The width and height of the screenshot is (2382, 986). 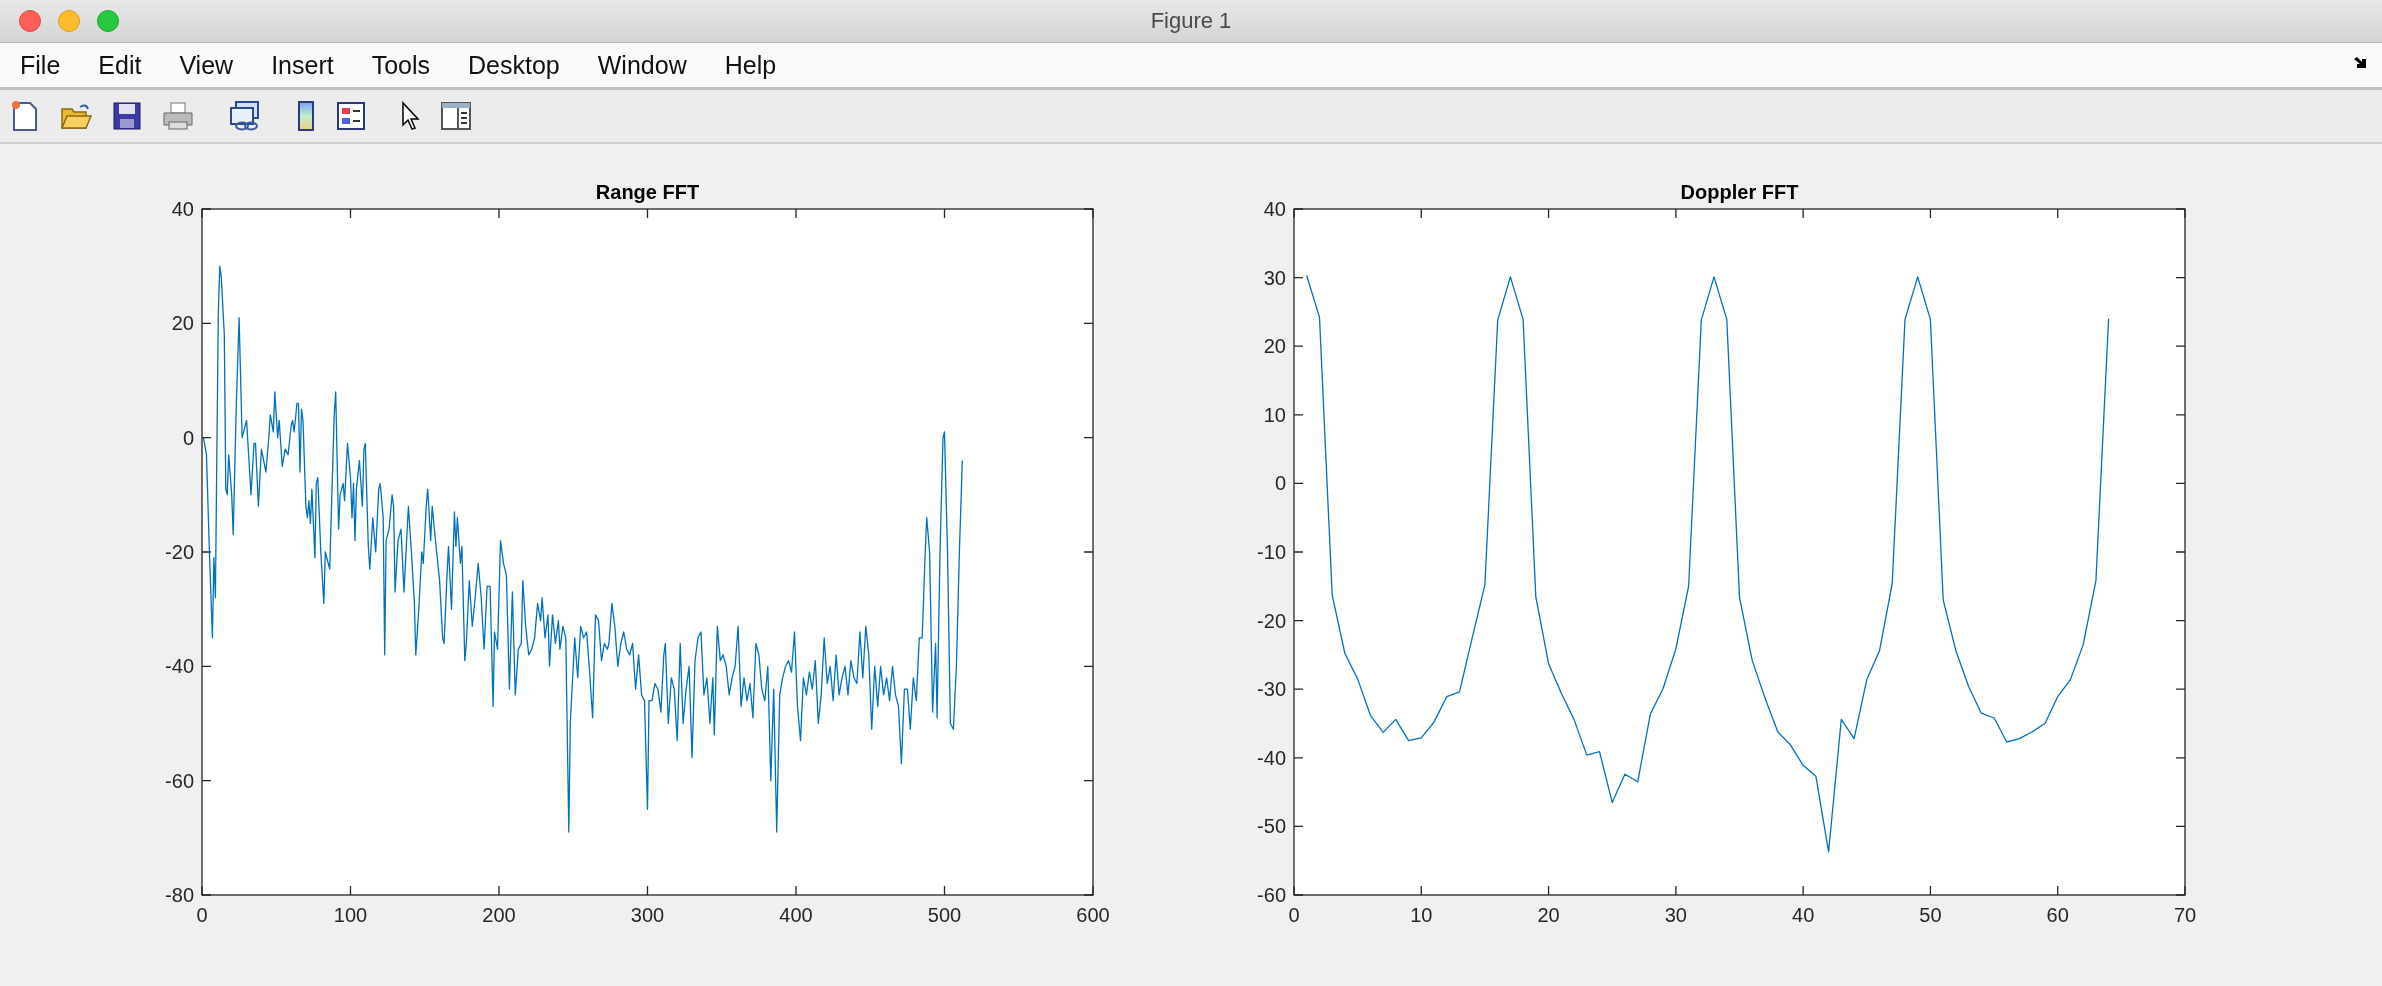 What do you see at coordinates (1548, 915) in the screenshot?
I see `x-tick-label: 20` at bounding box center [1548, 915].